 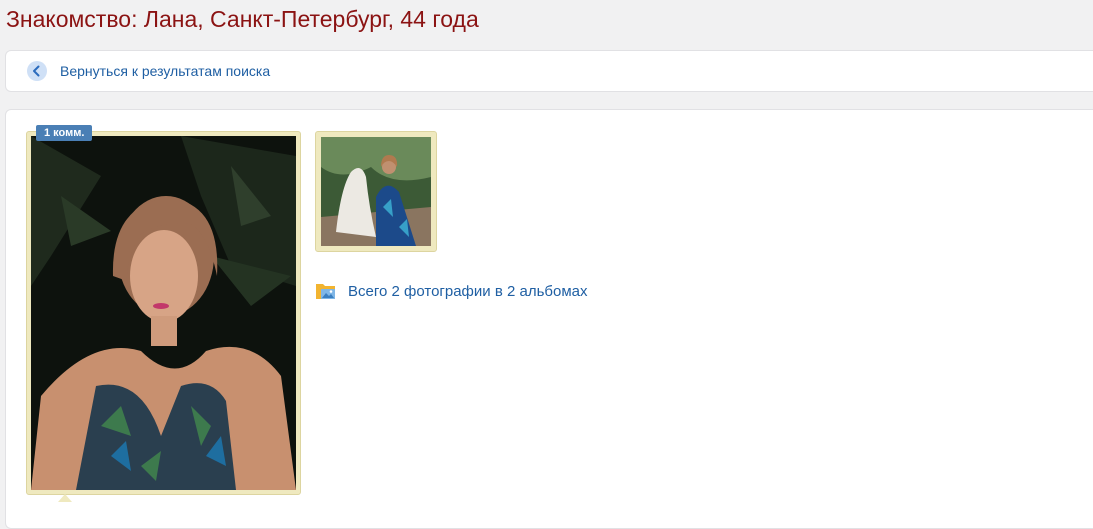 What do you see at coordinates (37, 71) in the screenshot?
I see `chevron-left-icon` at bounding box center [37, 71].